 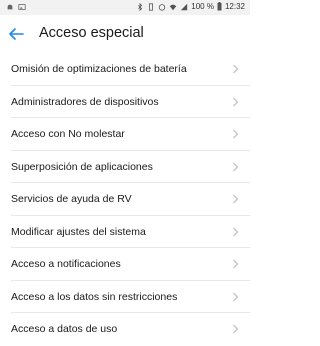 What do you see at coordinates (16, 7) in the screenshot?
I see `status-left-icons` at bounding box center [16, 7].